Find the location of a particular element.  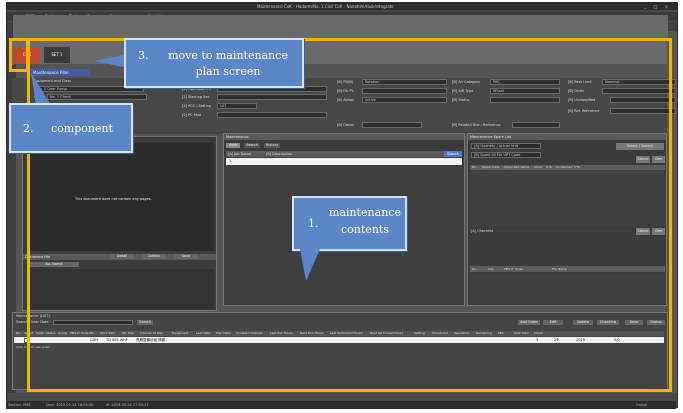

status-time: IP: 2019-05-24 17:55:27 is located at coordinates (127, 405).